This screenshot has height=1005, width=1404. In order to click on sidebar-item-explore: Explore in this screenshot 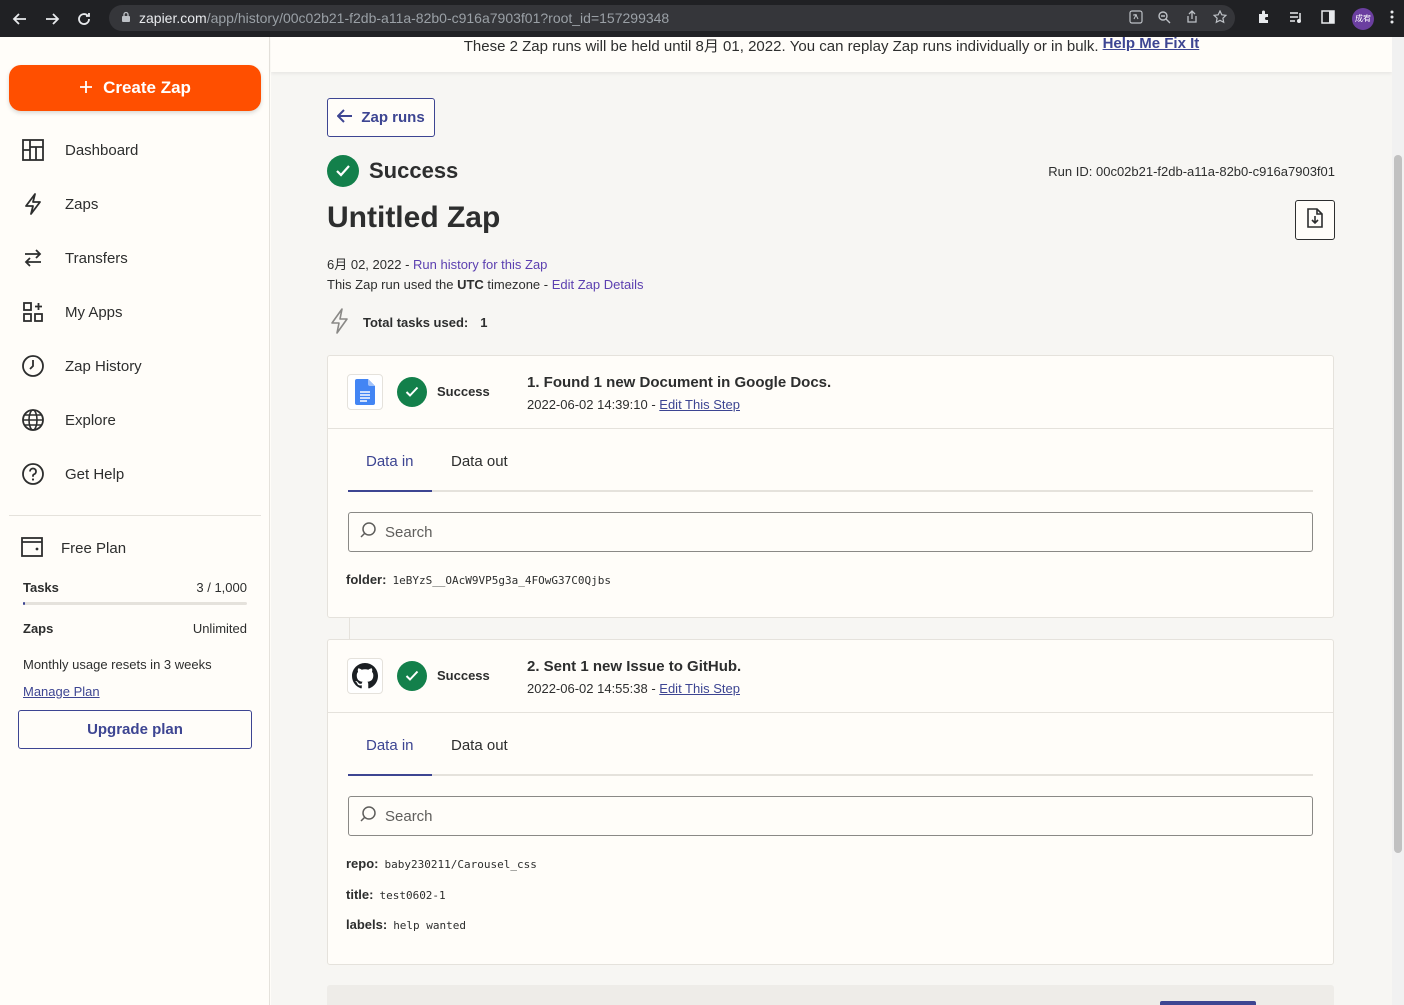, I will do `click(68, 420)`.